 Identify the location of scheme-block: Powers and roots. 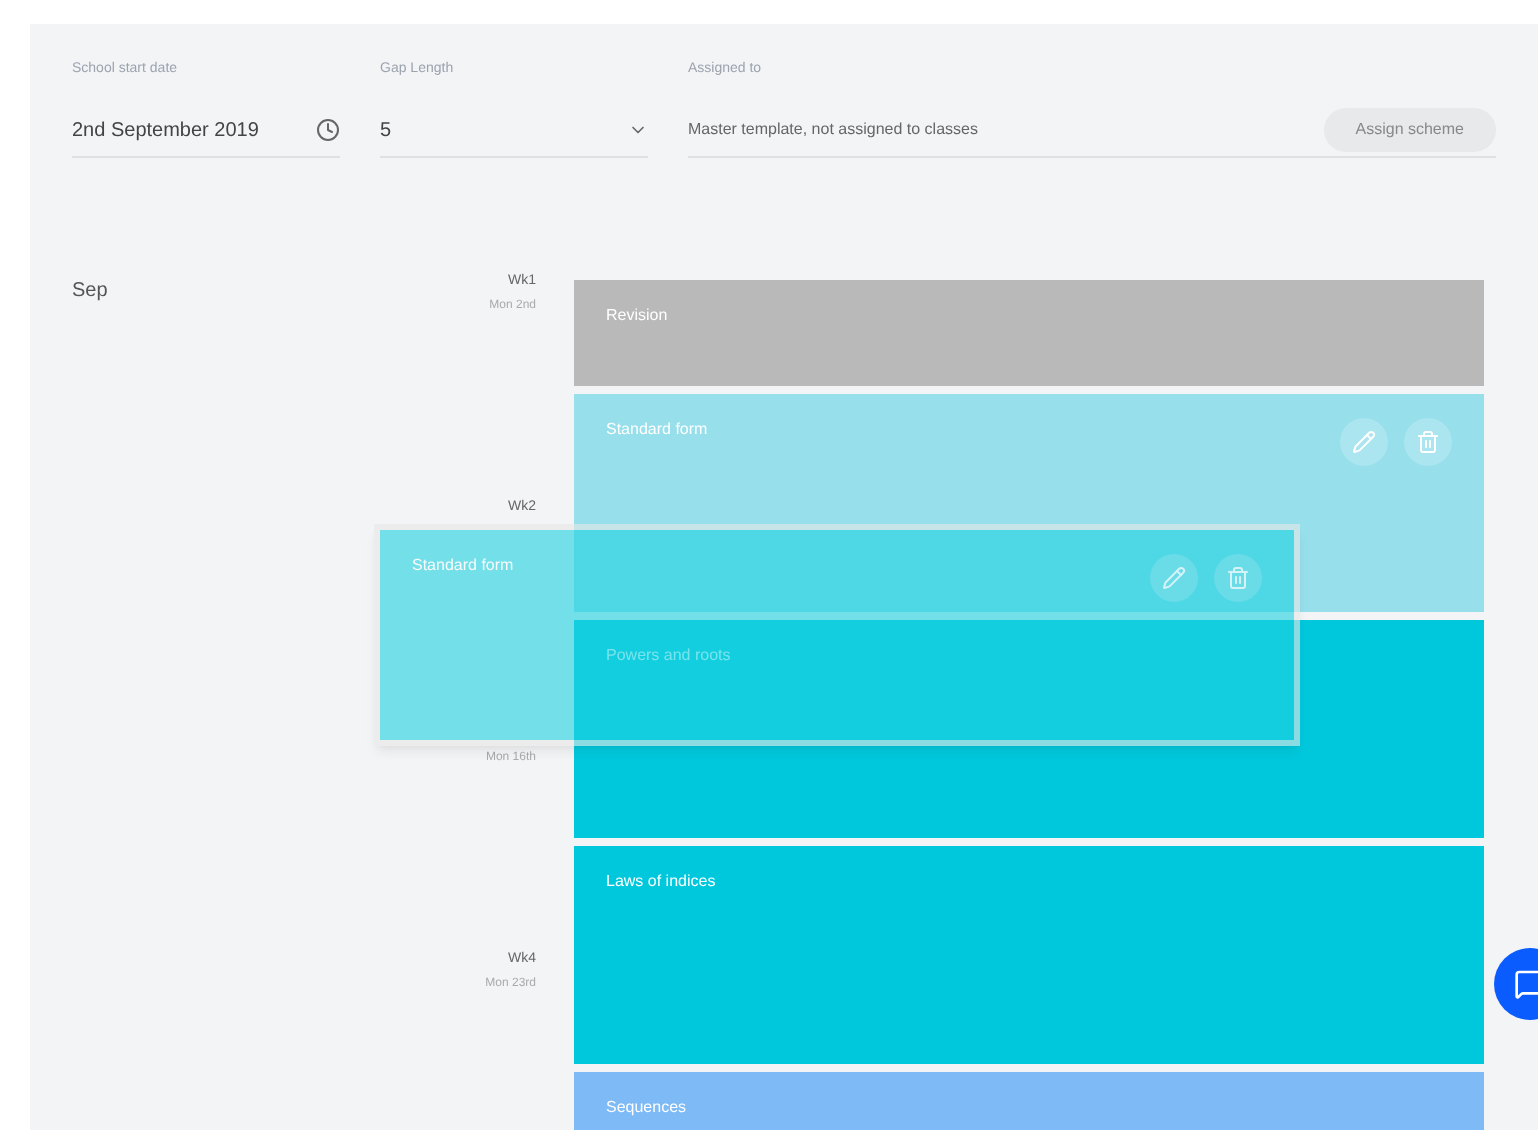
(1029, 728).